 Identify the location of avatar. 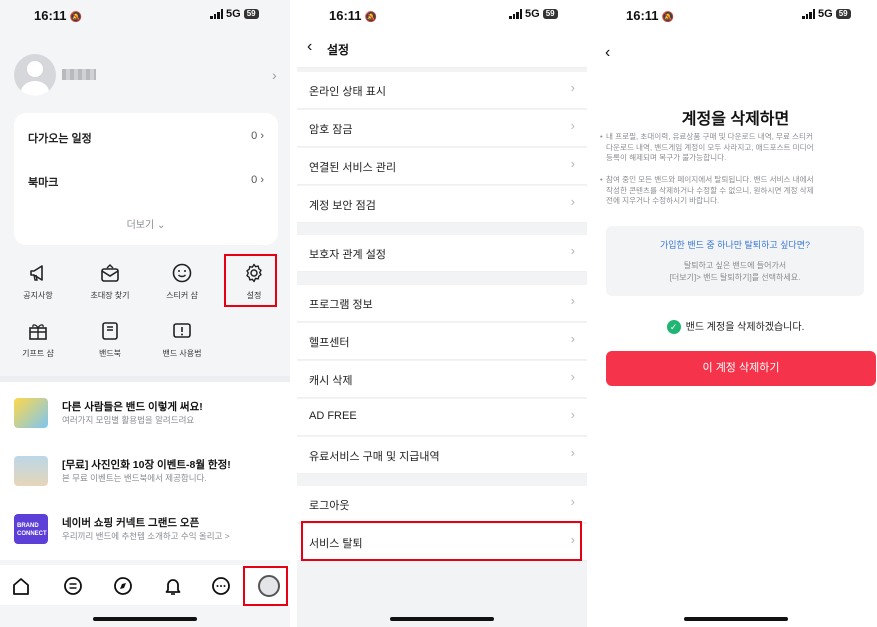
(35, 75).